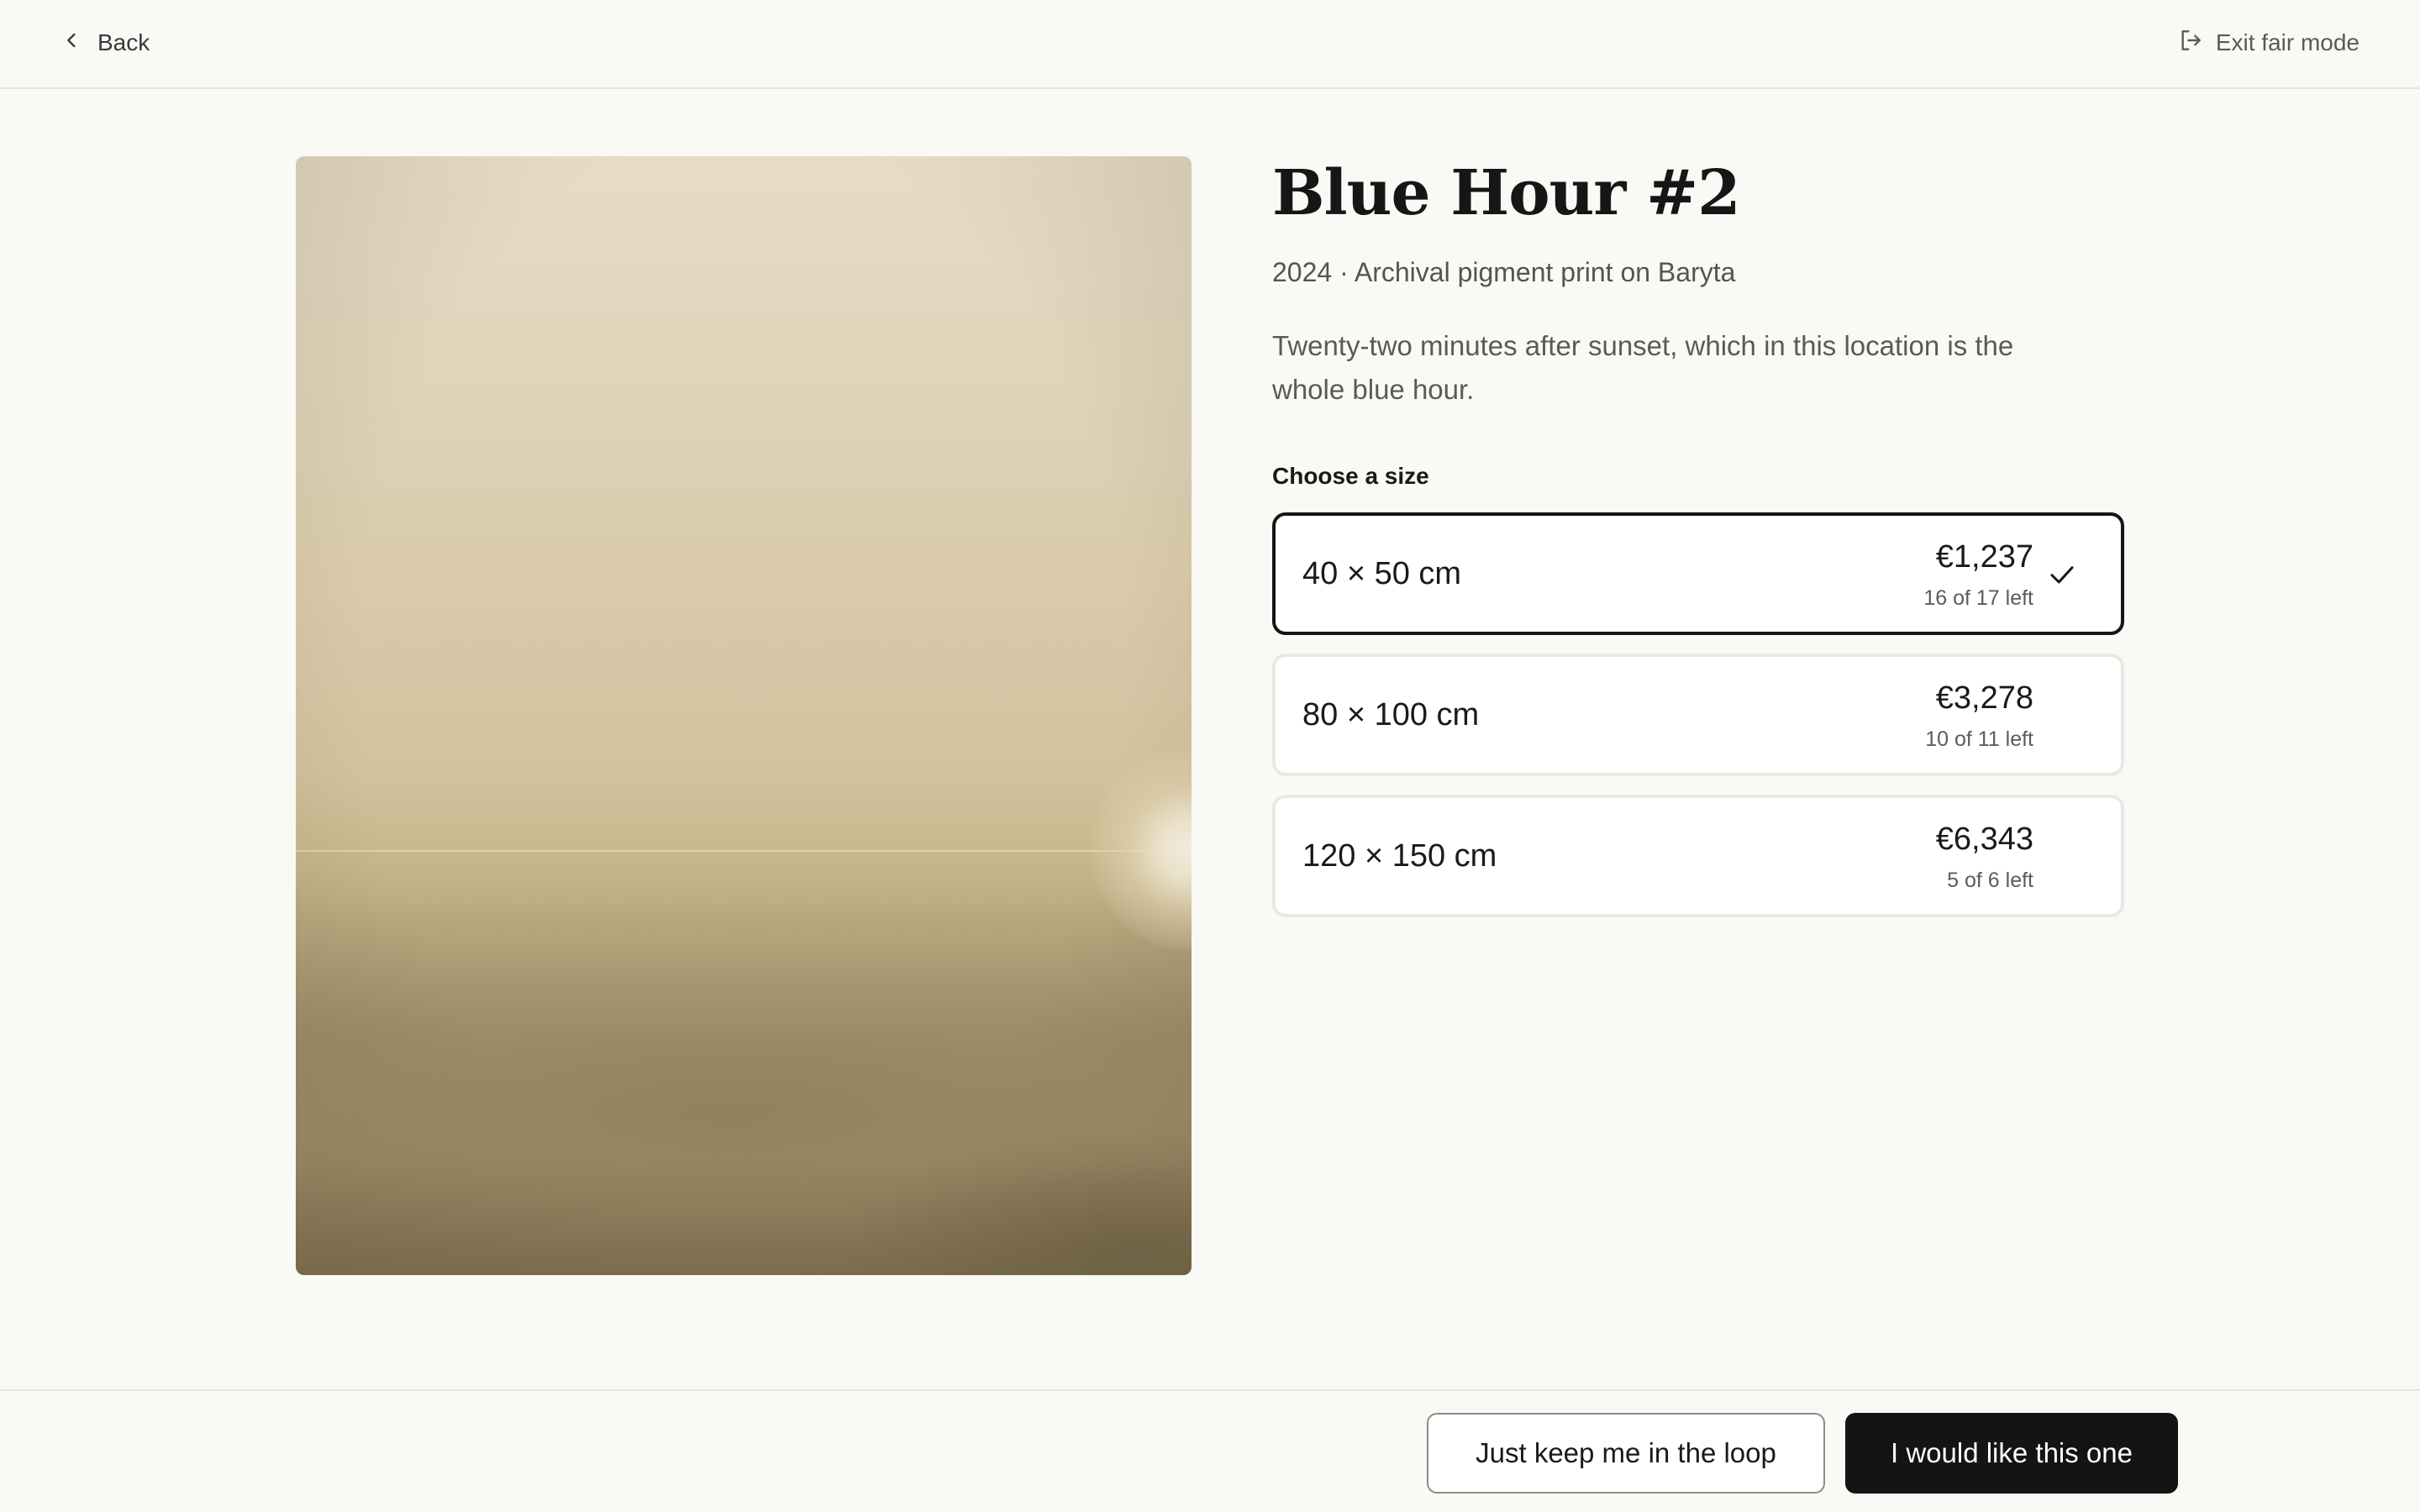 Image resolution: width=2420 pixels, height=1512 pixels. What do you see at coordinates (1984, 839) in the screenshot?
I see `size-price: €6,343` at bounding box center [1984, 839].